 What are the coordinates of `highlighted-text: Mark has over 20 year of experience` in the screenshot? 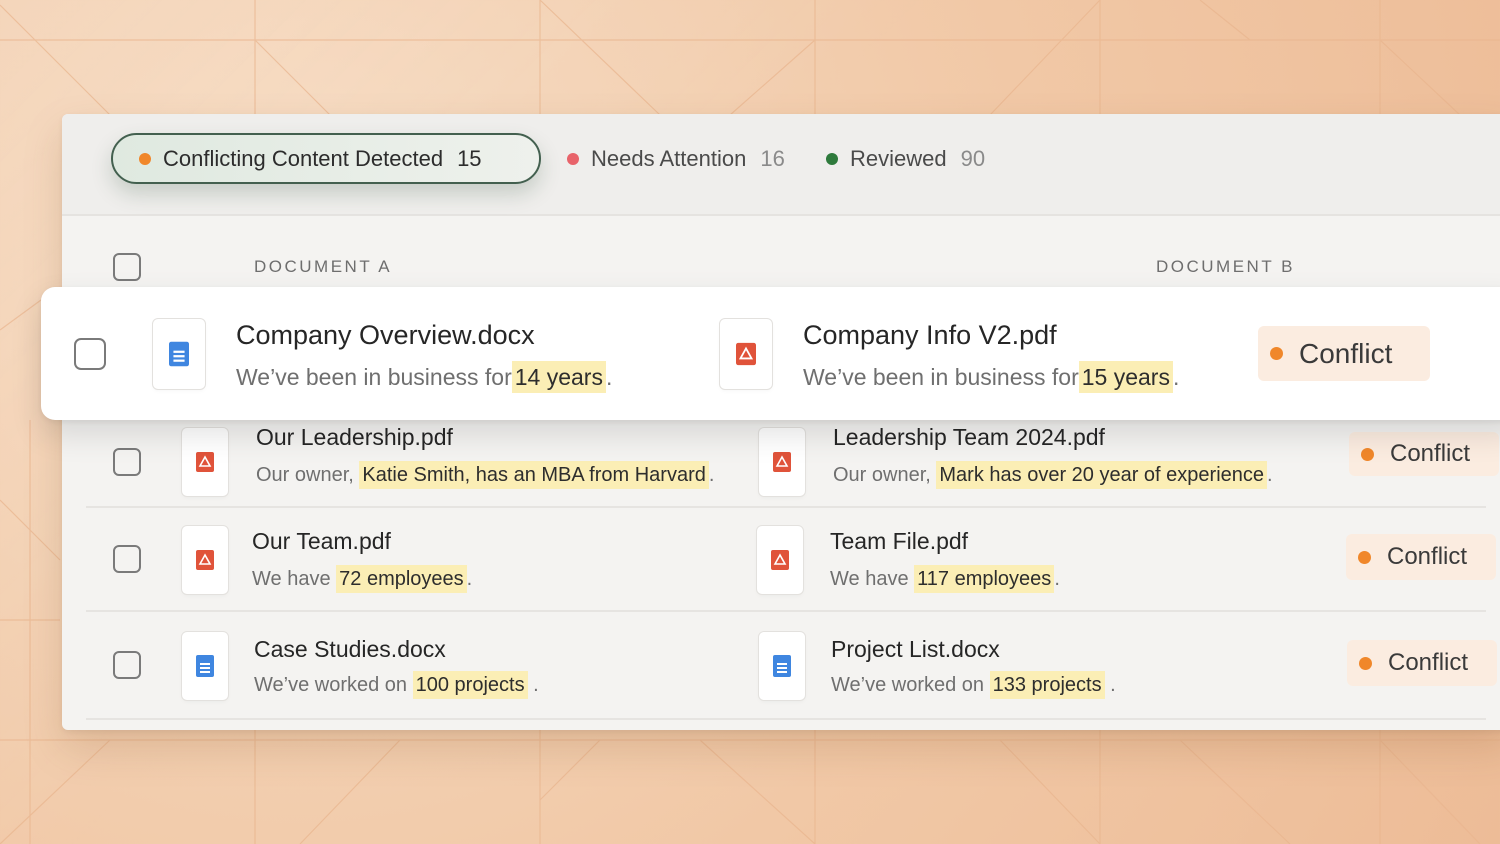 It's located at (1101, 475).